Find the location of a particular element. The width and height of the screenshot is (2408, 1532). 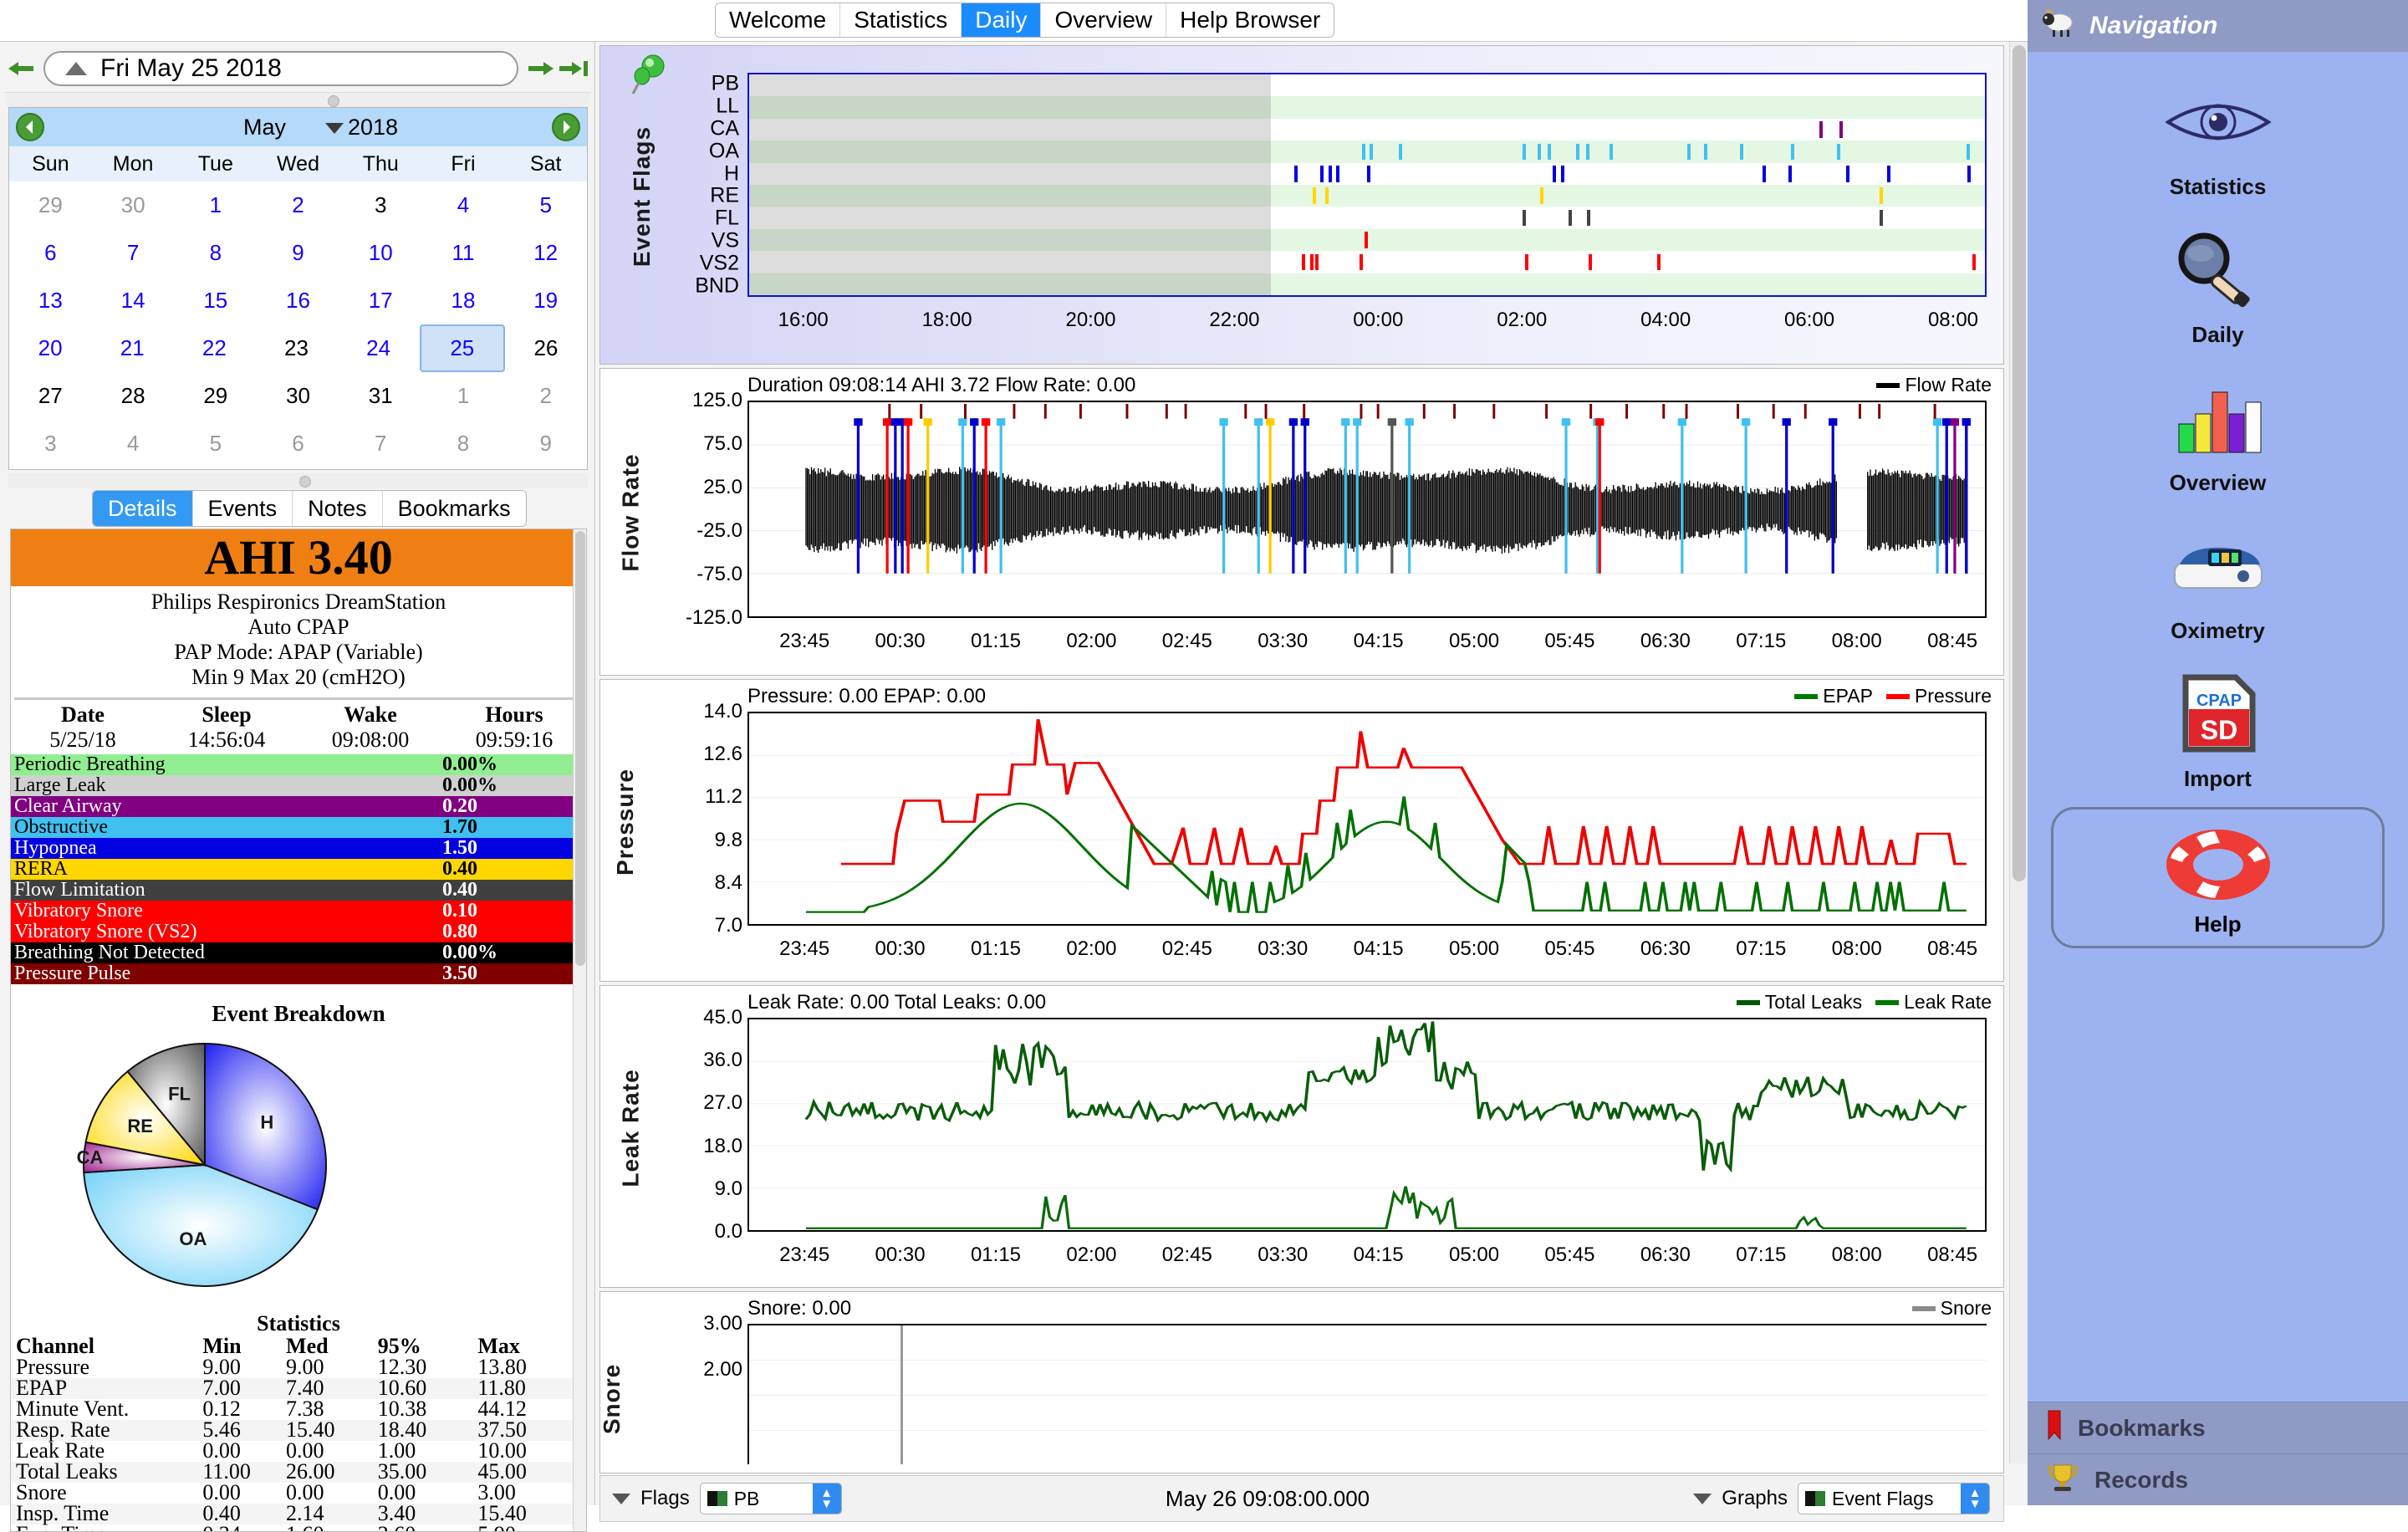

date-display-box: Fri May 25 2018 is located at coordinates (280, 68).